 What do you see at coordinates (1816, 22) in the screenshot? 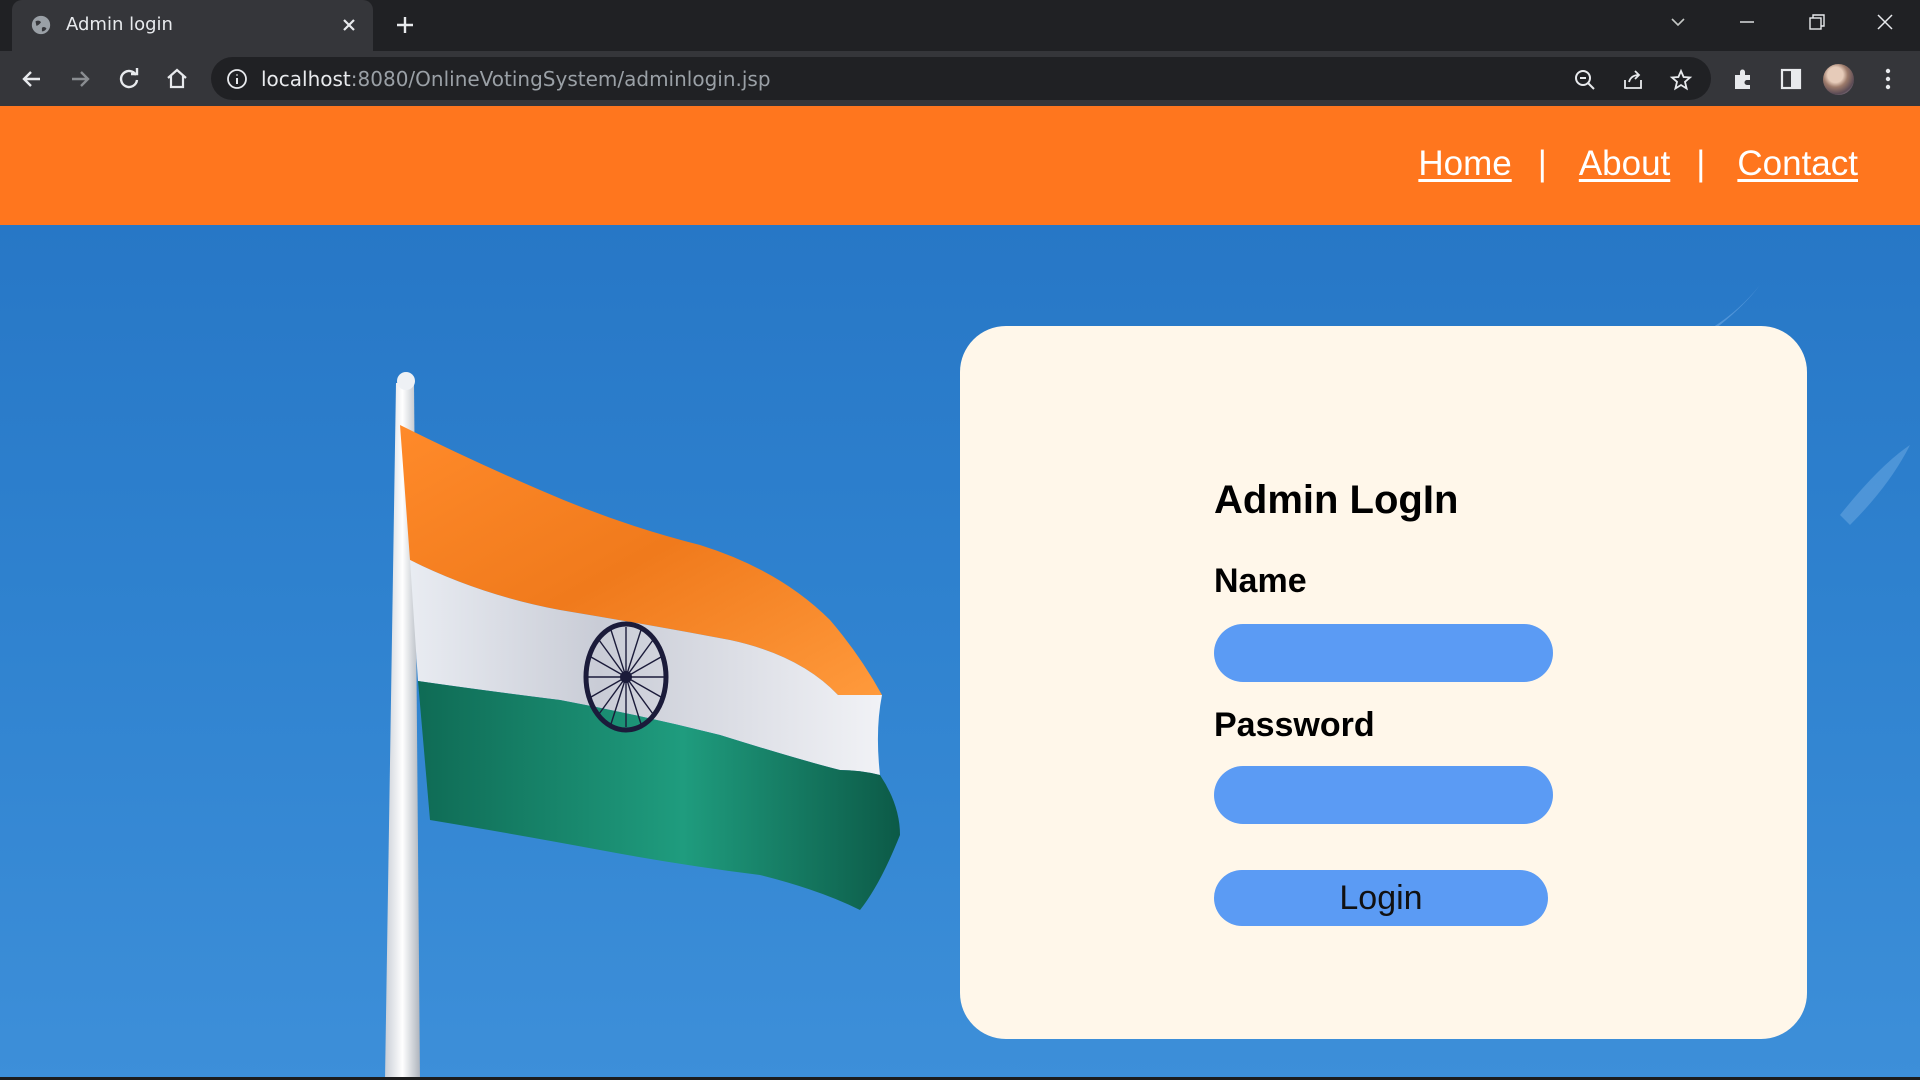
I see `restore-icon` at bounding box center [1816, 22].